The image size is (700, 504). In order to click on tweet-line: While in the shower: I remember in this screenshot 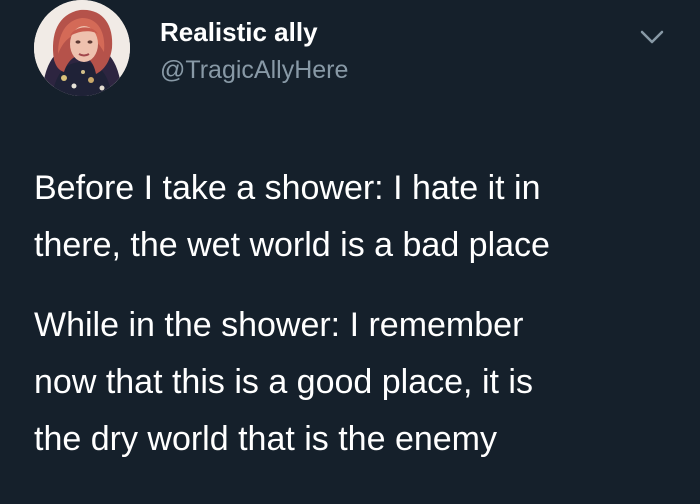, I will do `click(279, 325)`.